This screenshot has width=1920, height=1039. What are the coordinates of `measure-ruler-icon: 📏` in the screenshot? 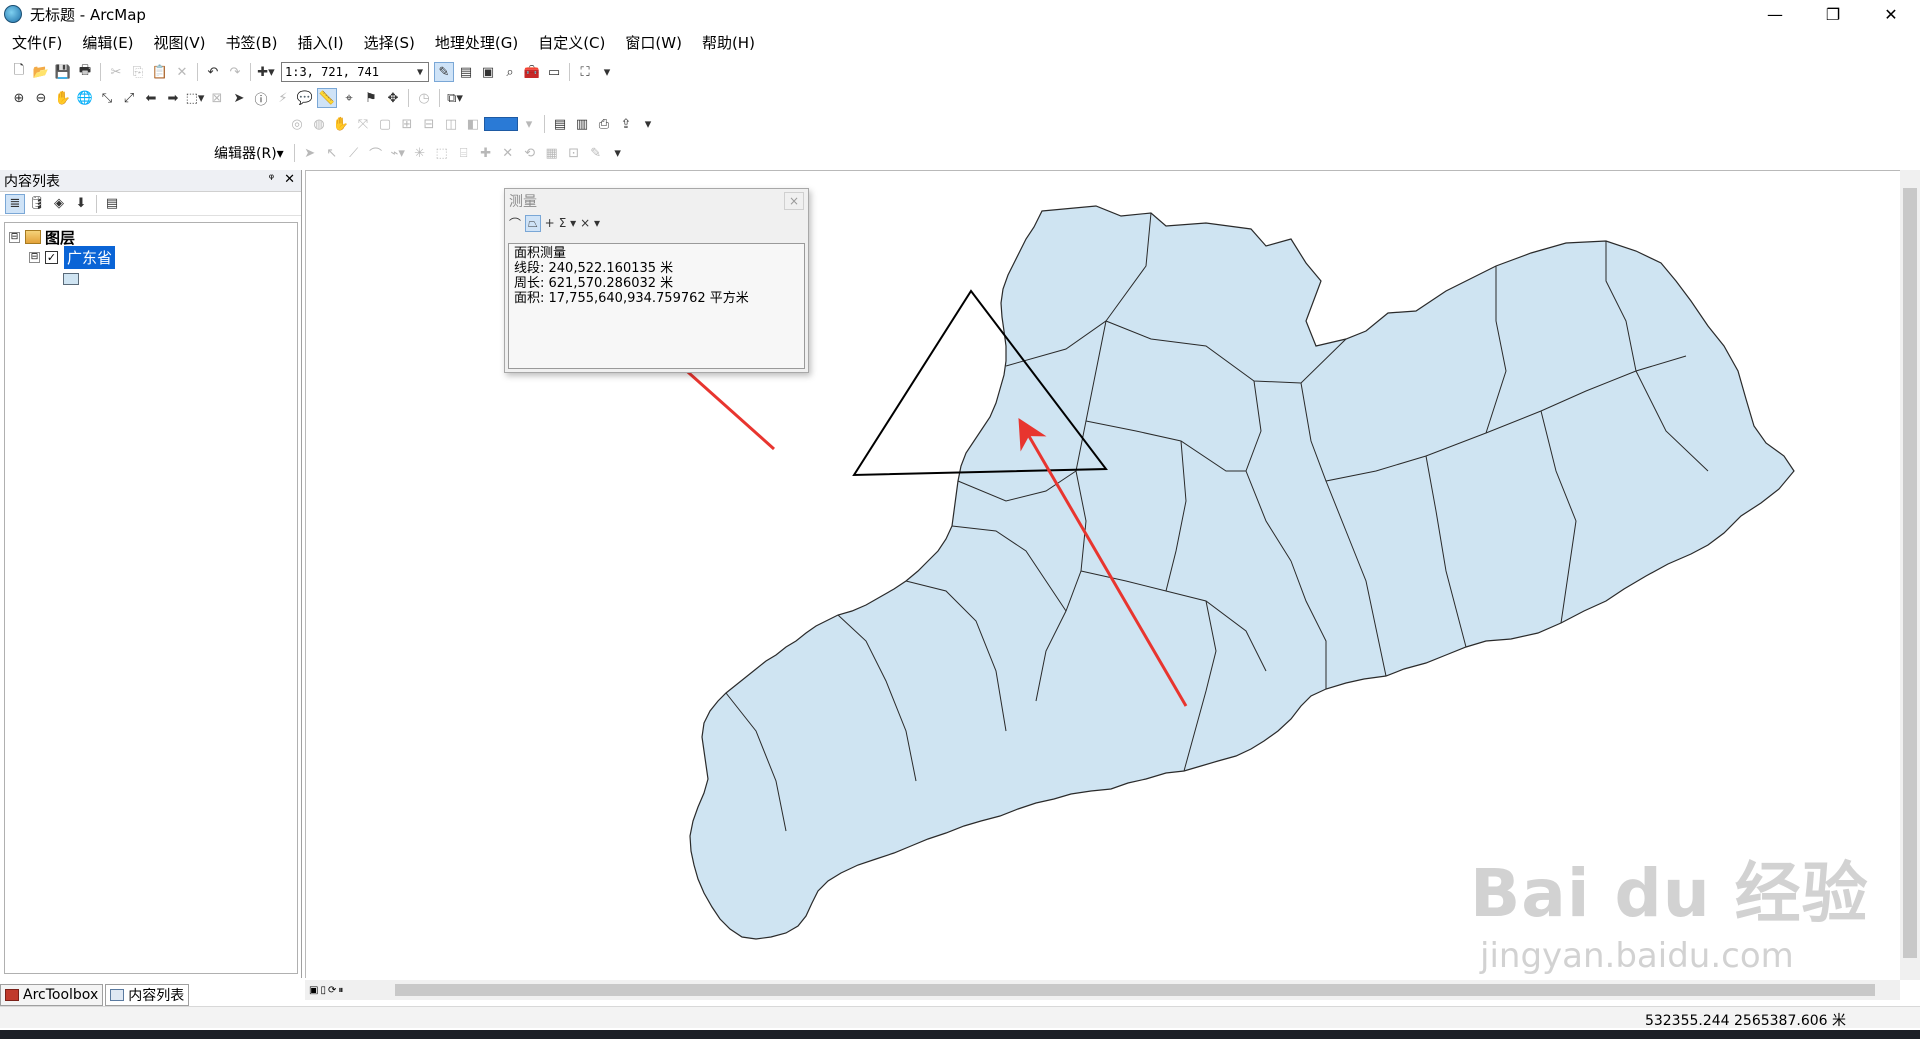 It's located at (327, 98).